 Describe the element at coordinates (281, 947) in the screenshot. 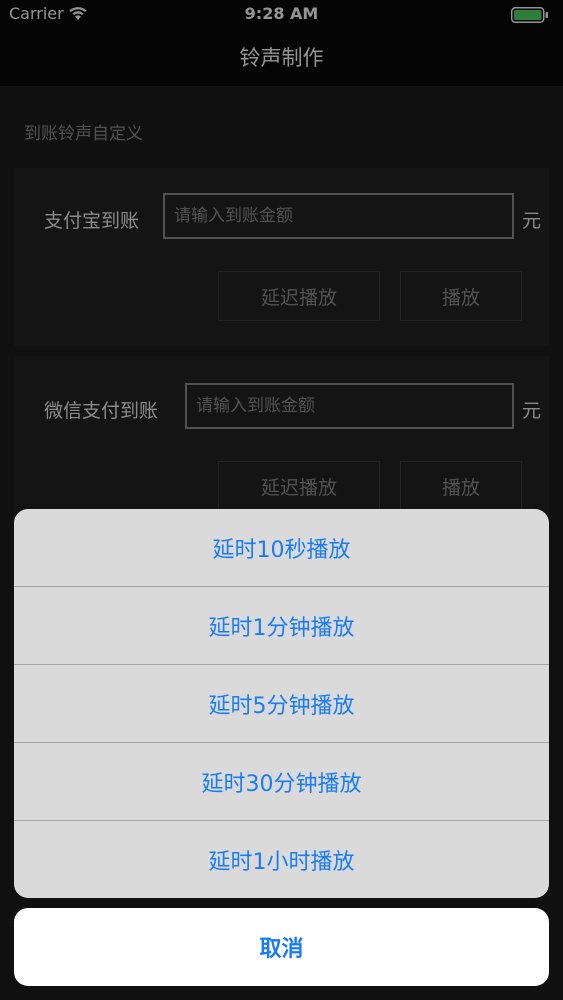

I see `cancel-button: 取消` at that location.